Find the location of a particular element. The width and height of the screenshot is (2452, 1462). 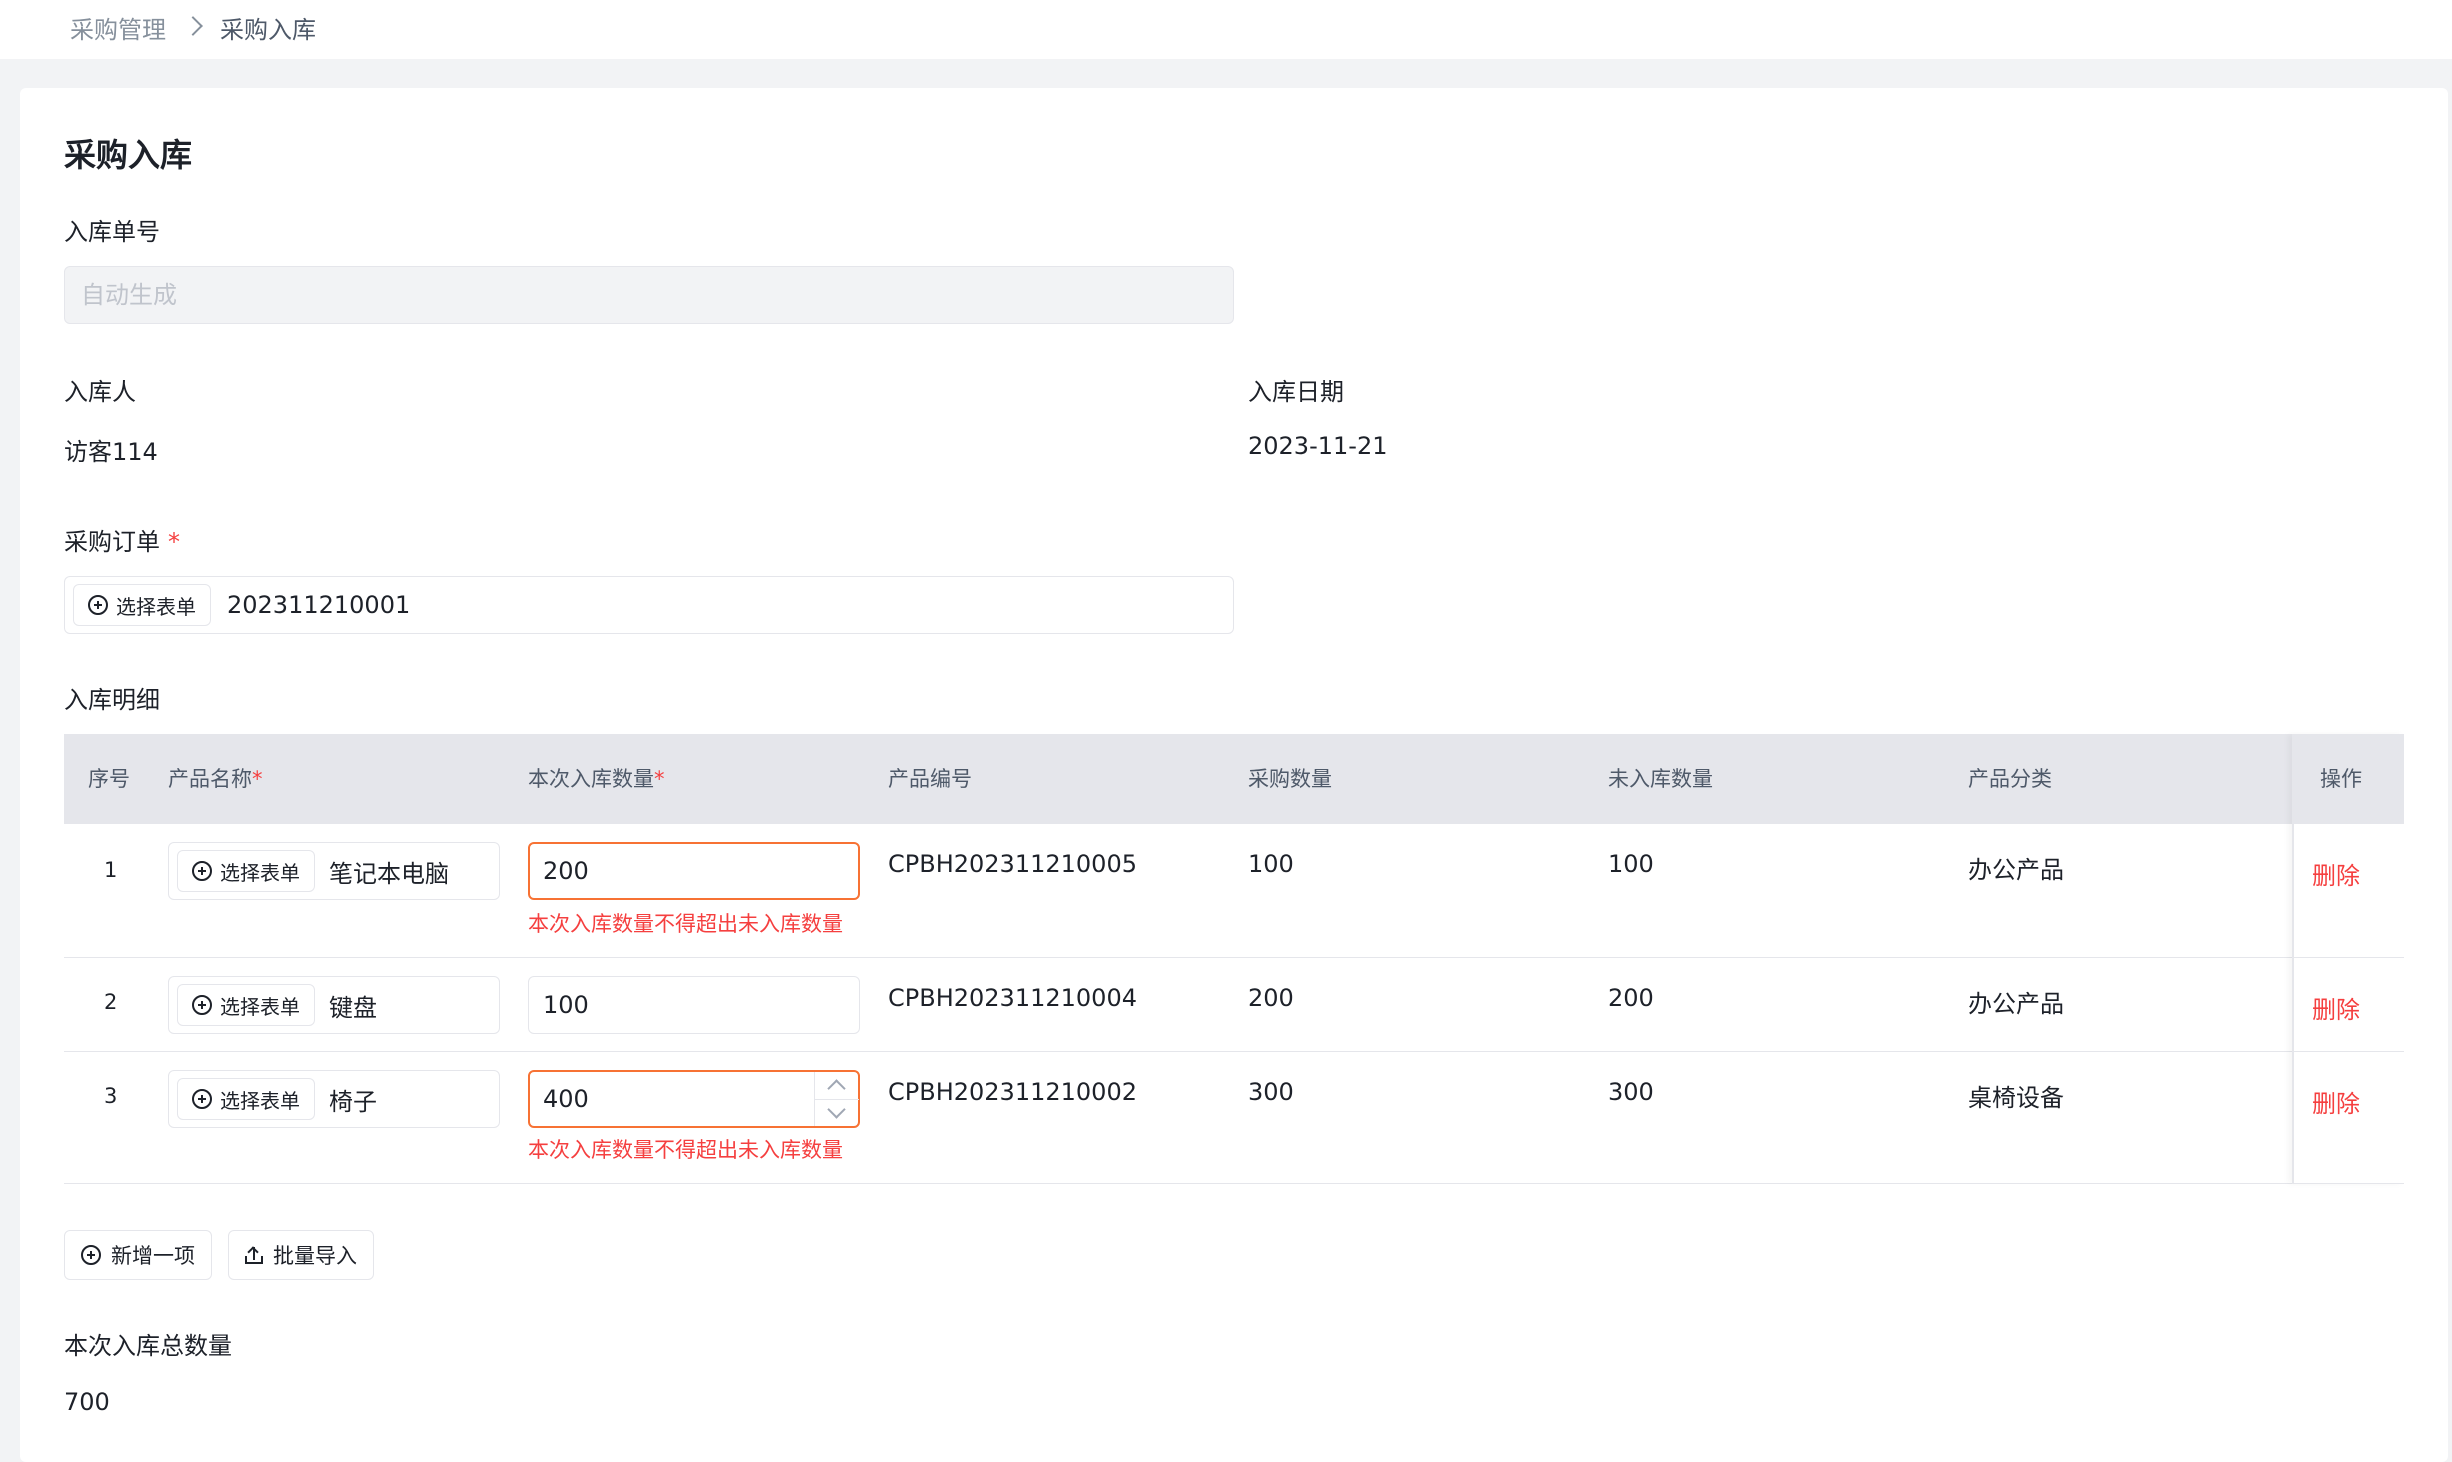

qty-input: 100 is located at coordinates (694, 1005).